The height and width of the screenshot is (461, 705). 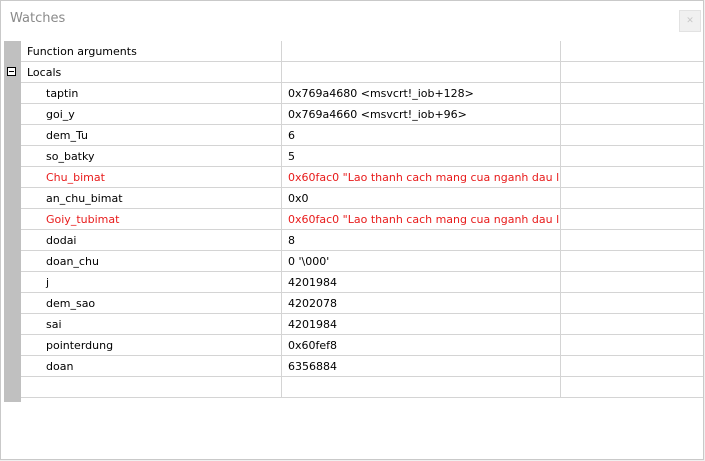 I want to click on watch-name: pointerdung, so click(x=80, y=345).